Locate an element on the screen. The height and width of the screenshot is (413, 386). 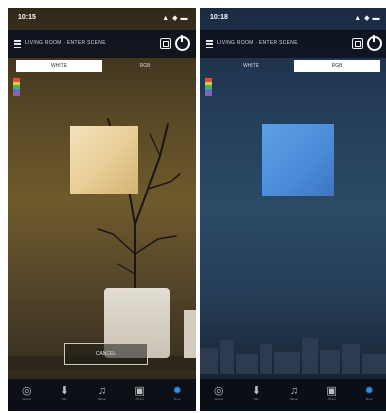
cancel-button: CANCEL is located at coordinates (106, 354).